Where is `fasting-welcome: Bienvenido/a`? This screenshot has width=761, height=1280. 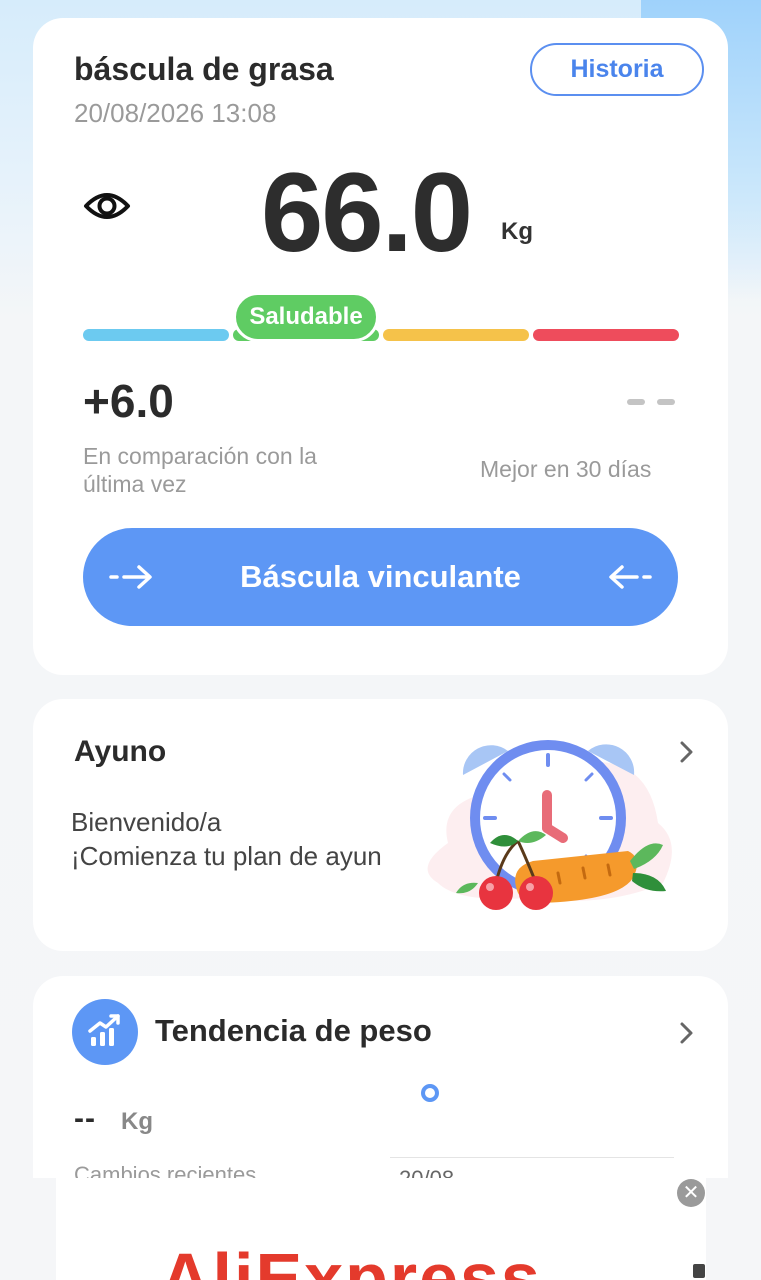 fasting-welcome: Bienvenido/a is located at coordinates (146, 822).